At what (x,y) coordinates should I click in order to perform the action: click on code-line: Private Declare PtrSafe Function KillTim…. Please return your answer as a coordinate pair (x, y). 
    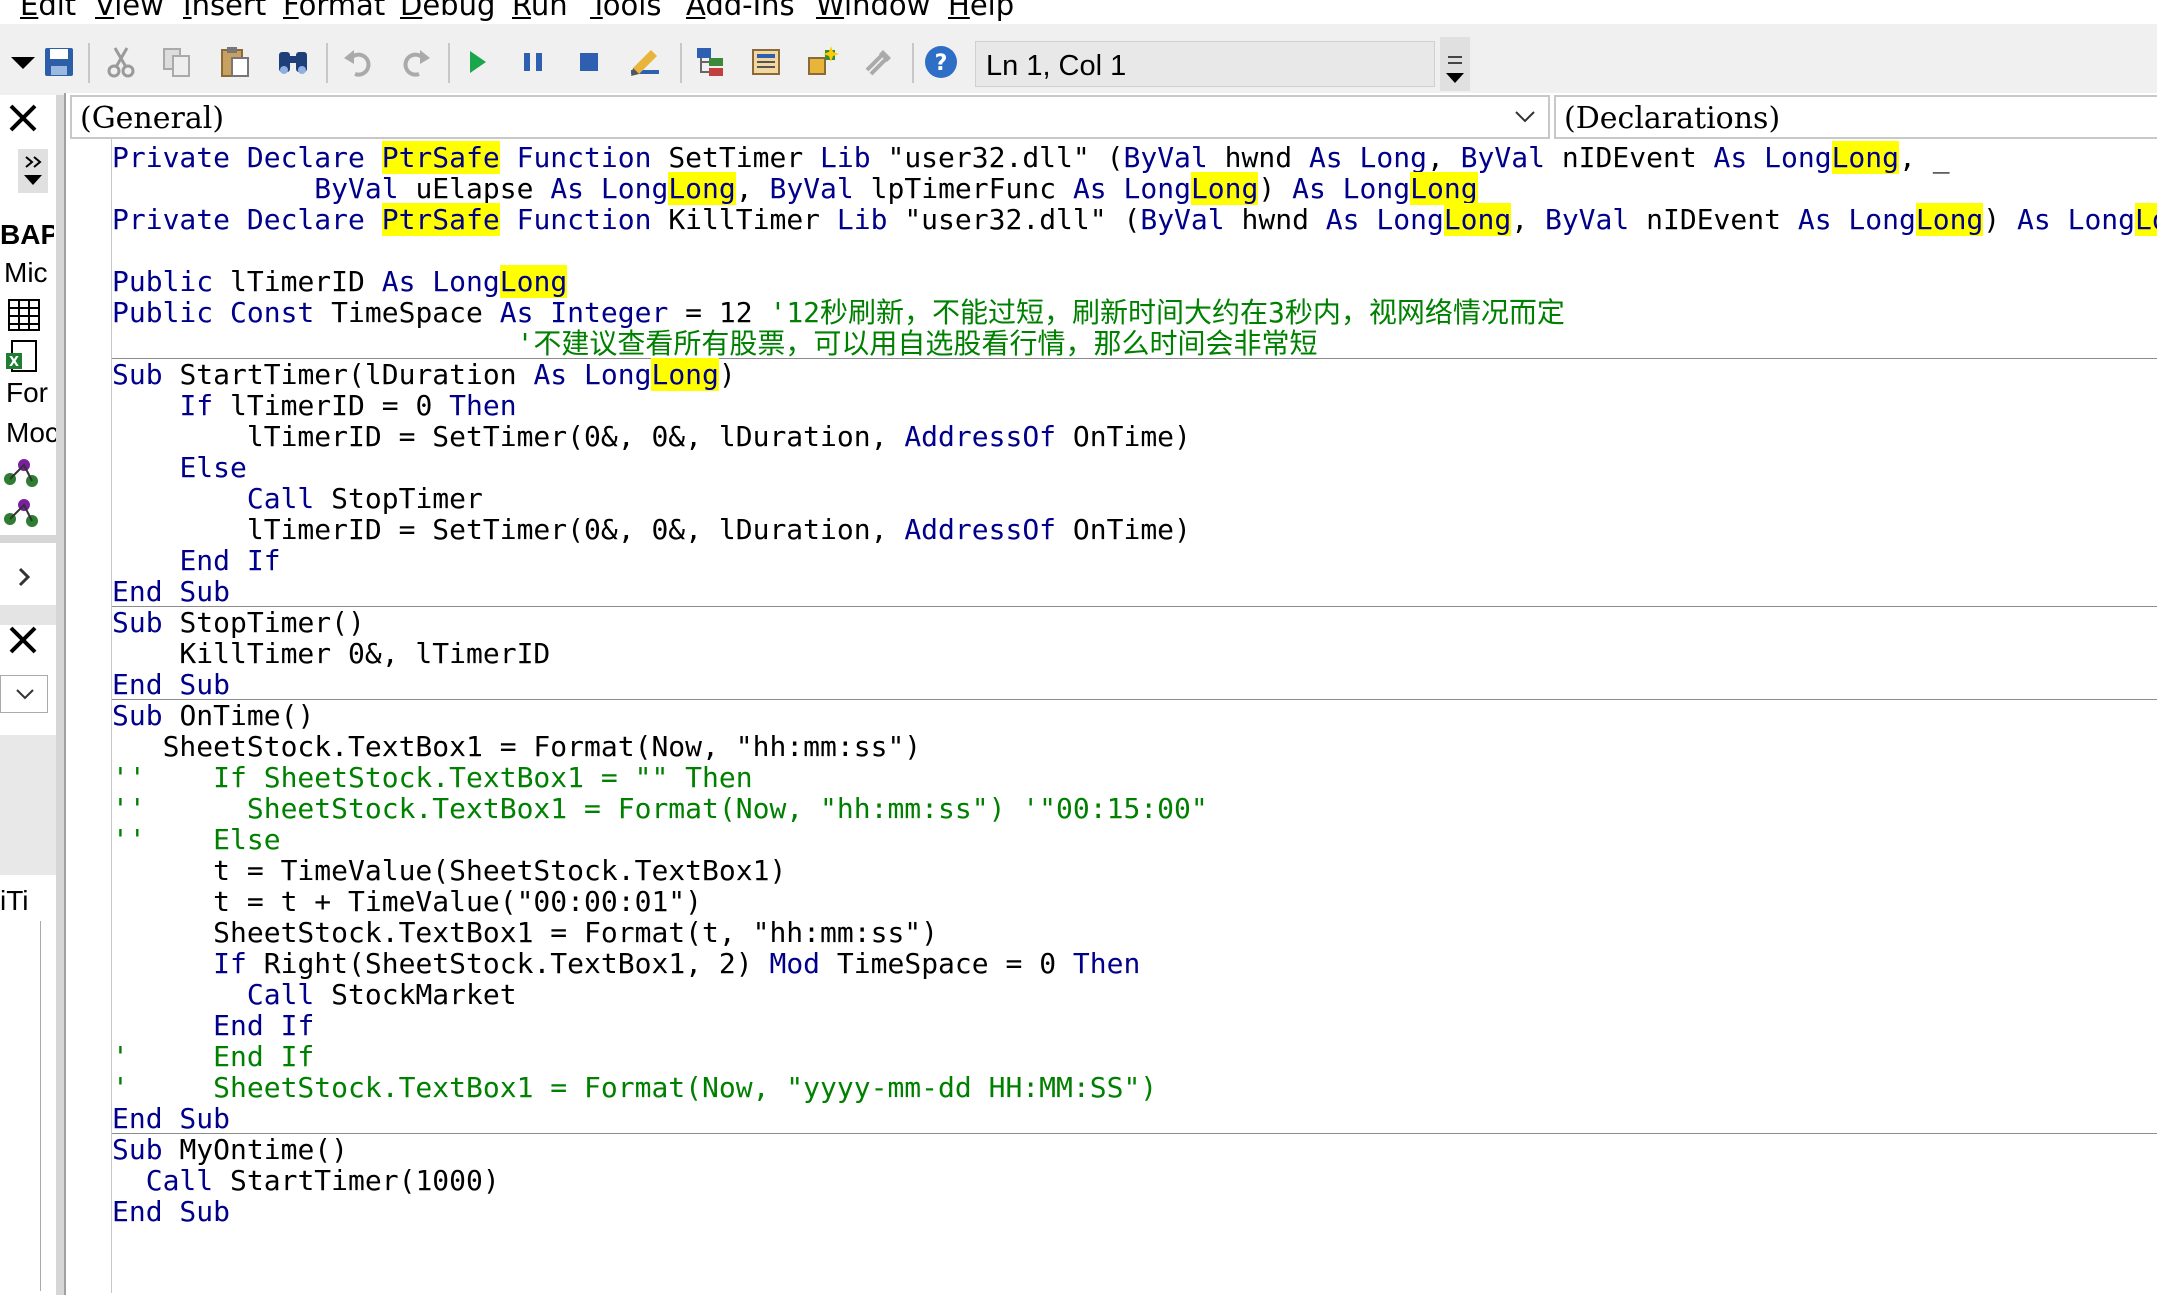
    Looking at the image, I should click on (1134, 219).